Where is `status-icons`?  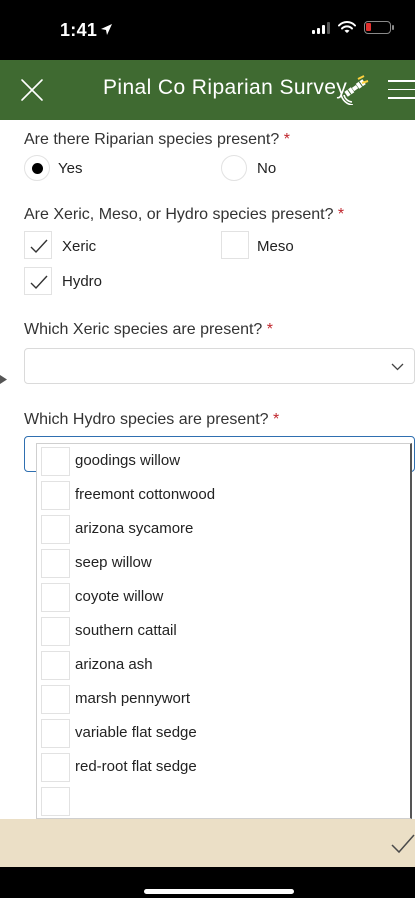
status-icons is located at coordinates (353, 27).